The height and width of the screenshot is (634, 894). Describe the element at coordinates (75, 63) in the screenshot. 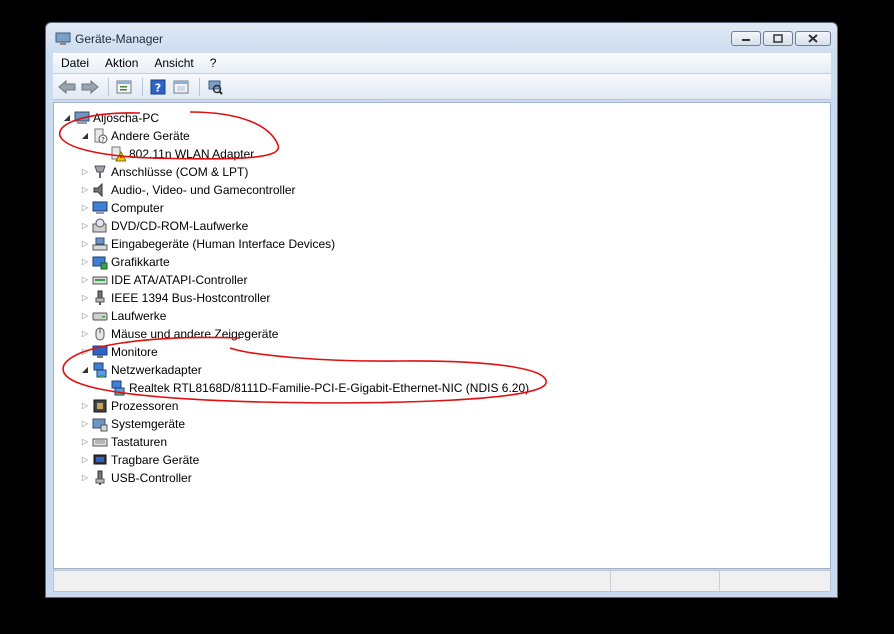

I see `menu-datei: Datei` at that location.